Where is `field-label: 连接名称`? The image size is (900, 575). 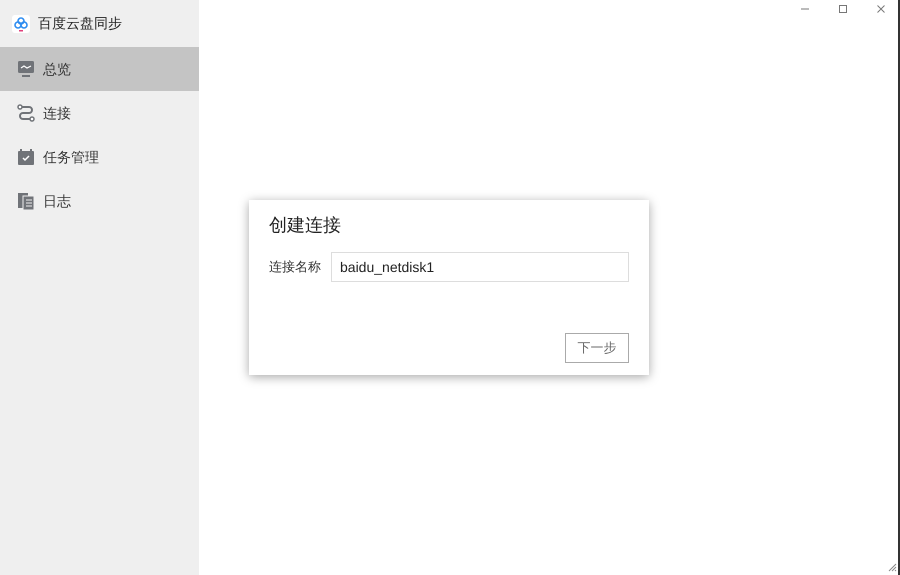
field-label: 连接名称 is located at coordinates (295, 267).